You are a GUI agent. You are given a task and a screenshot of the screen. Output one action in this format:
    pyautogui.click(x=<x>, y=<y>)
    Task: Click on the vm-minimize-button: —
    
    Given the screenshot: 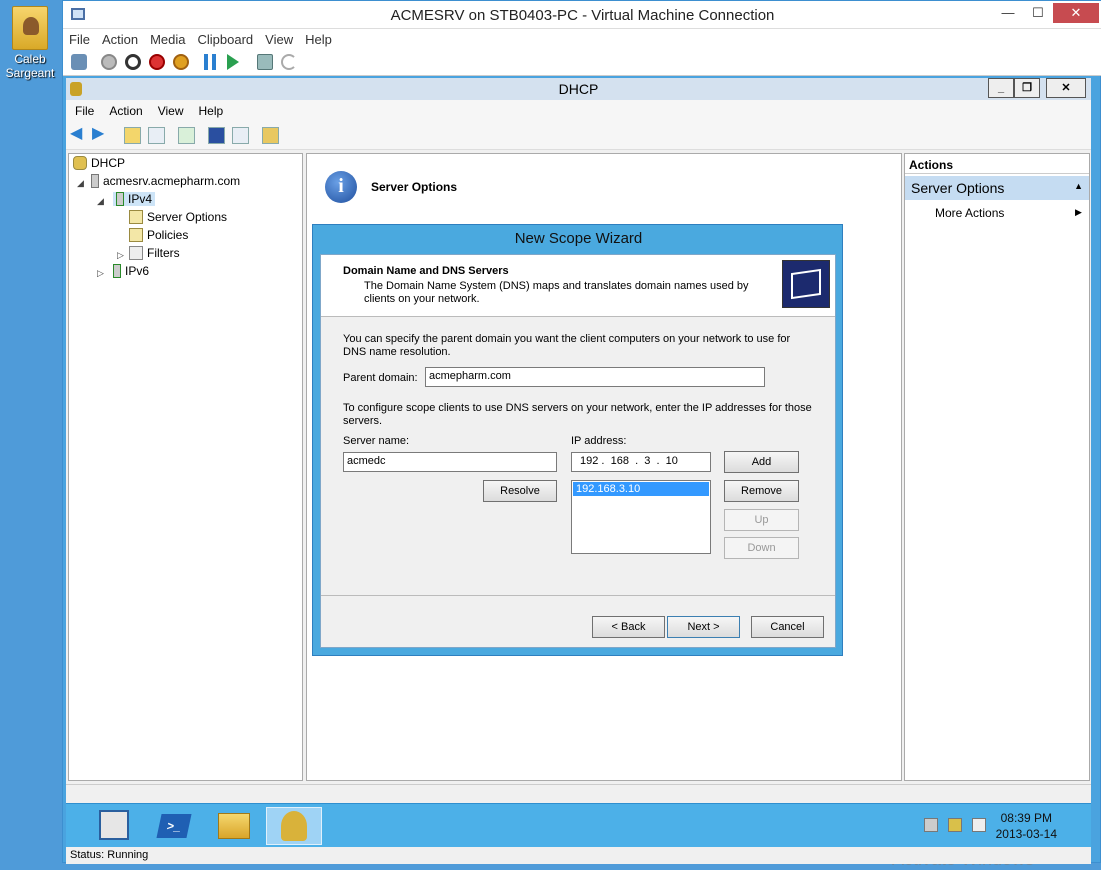 What is the action you would take?
    pyautogui.click(x=1008, y=13)
    